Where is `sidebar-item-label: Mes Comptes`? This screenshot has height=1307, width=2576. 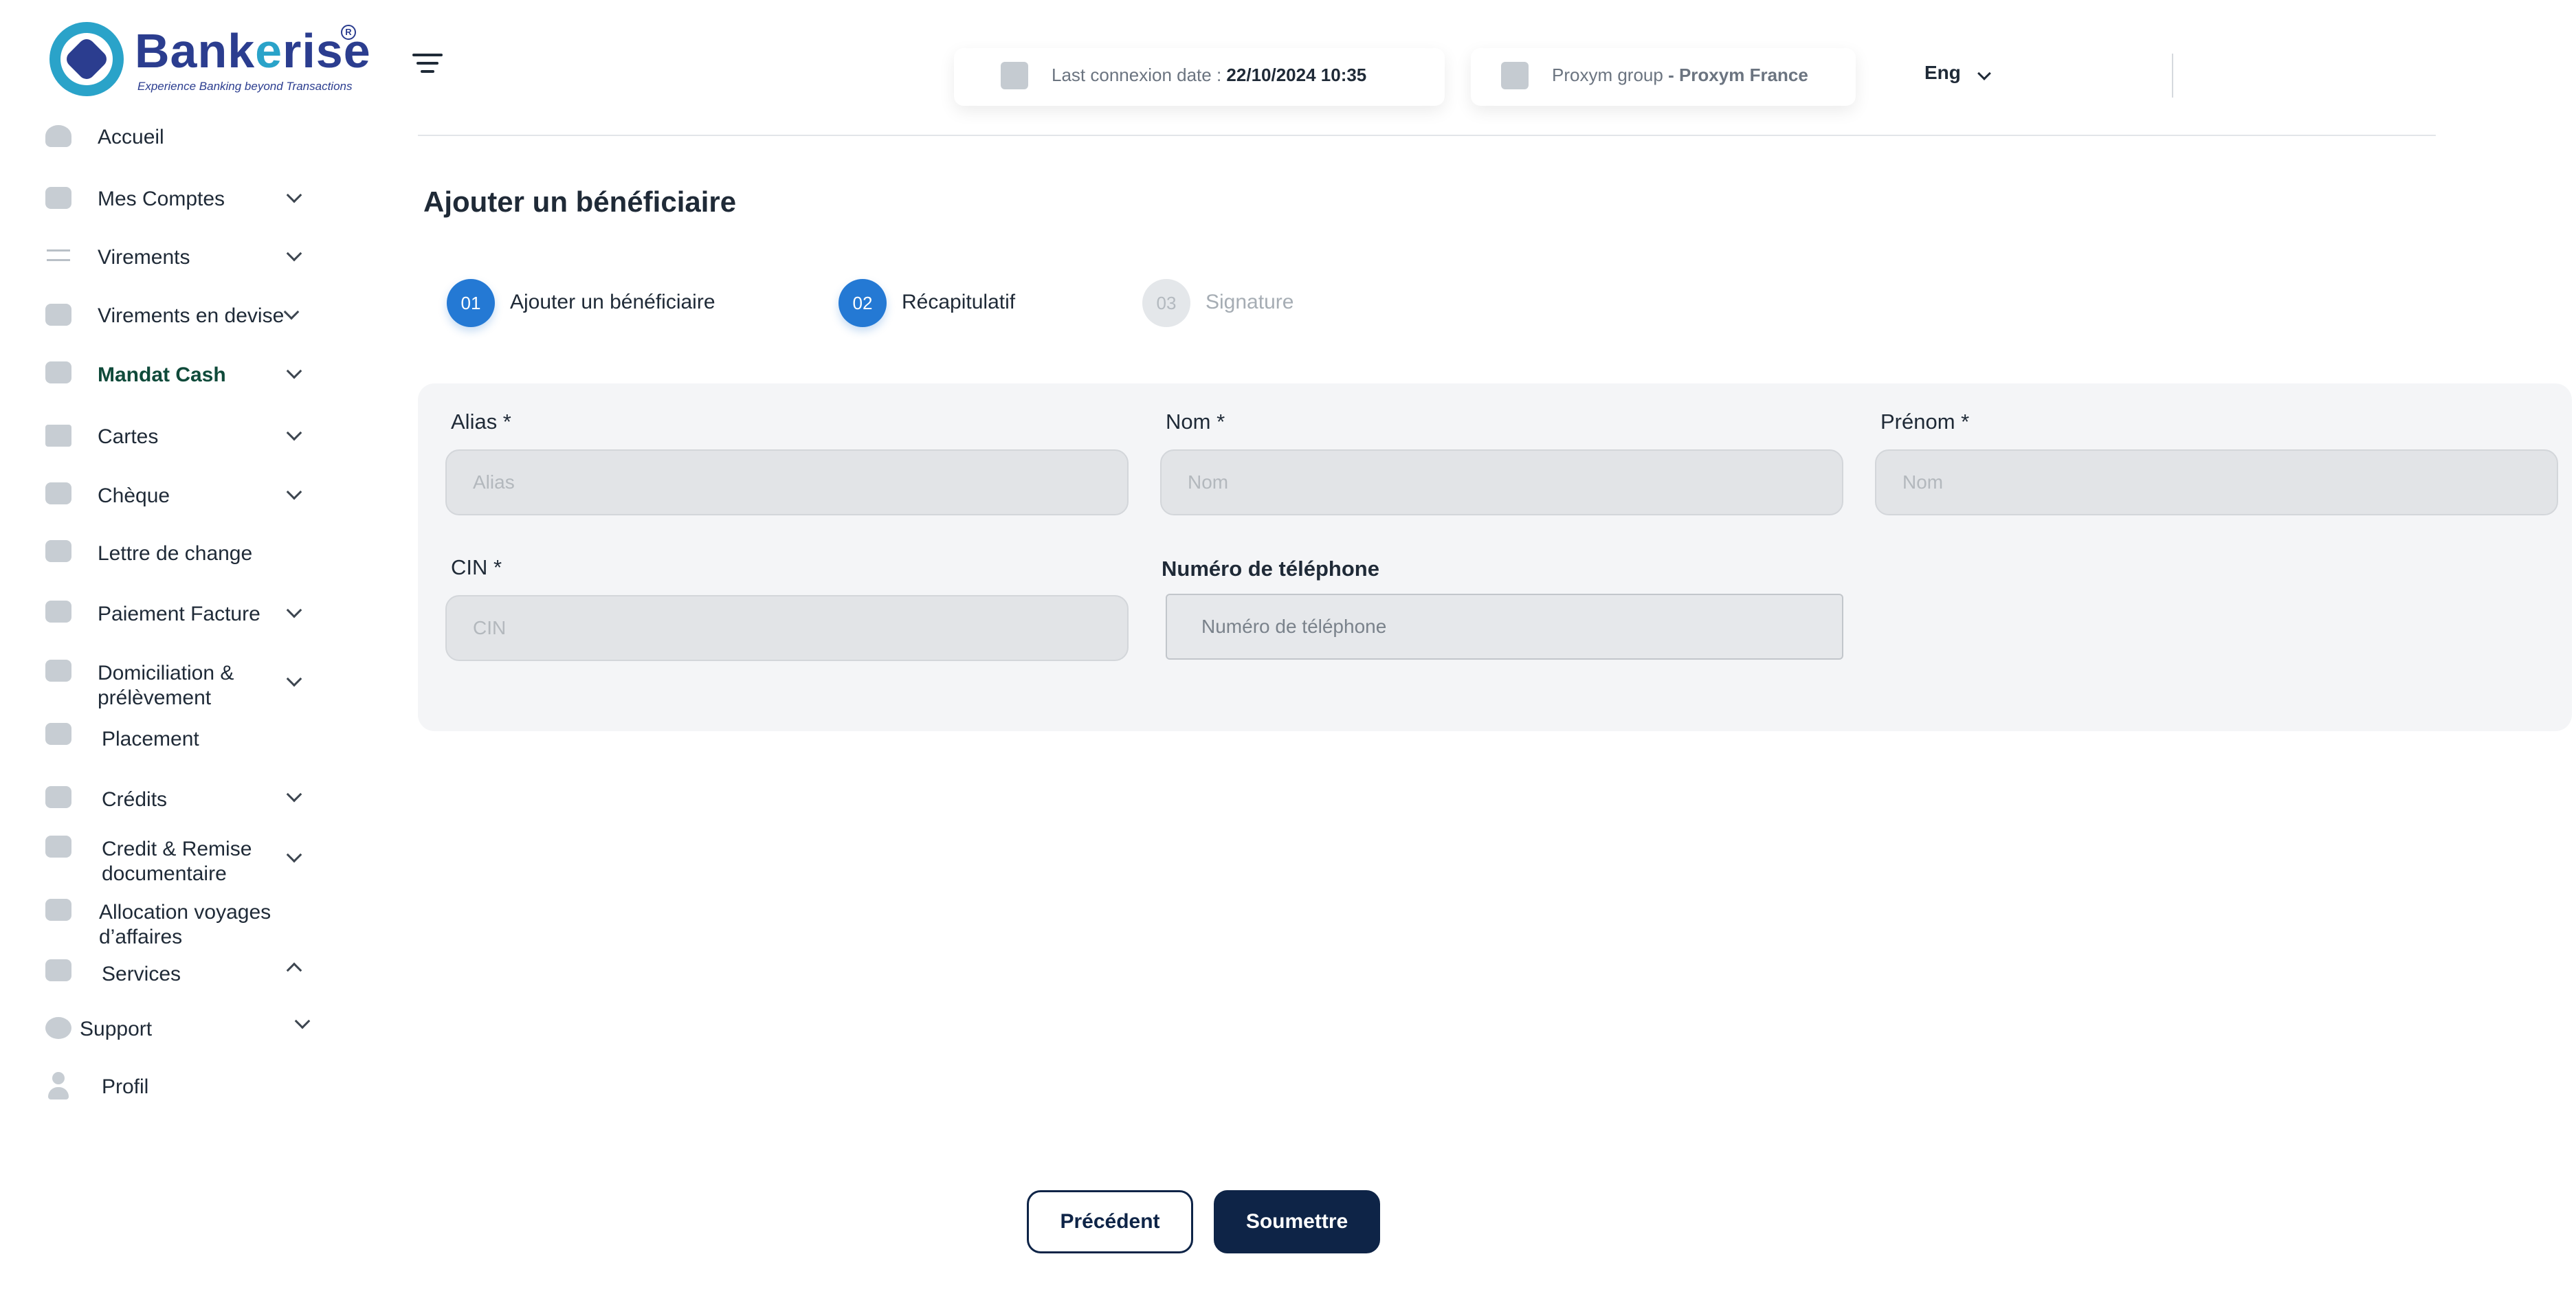 sidebar-item-label: Mes Comptes is located at coordinates (161, 199).